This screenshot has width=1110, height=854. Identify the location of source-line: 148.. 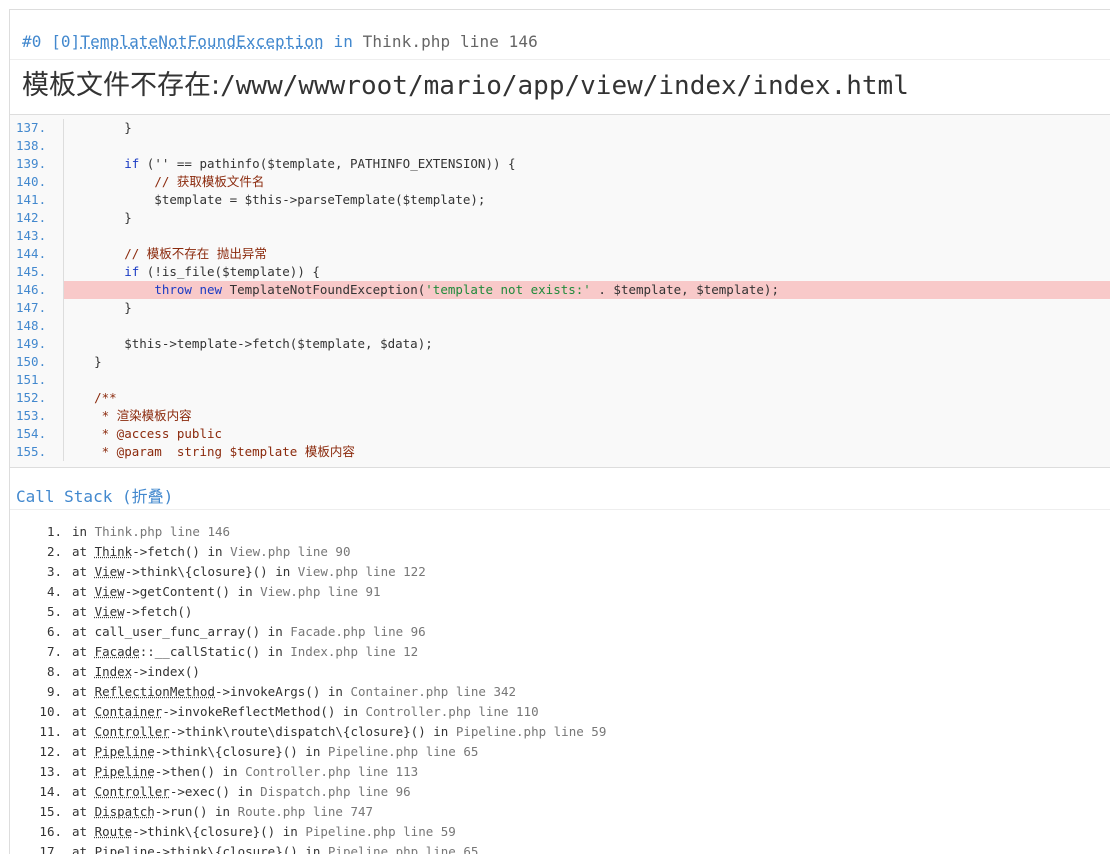
(560, 326).